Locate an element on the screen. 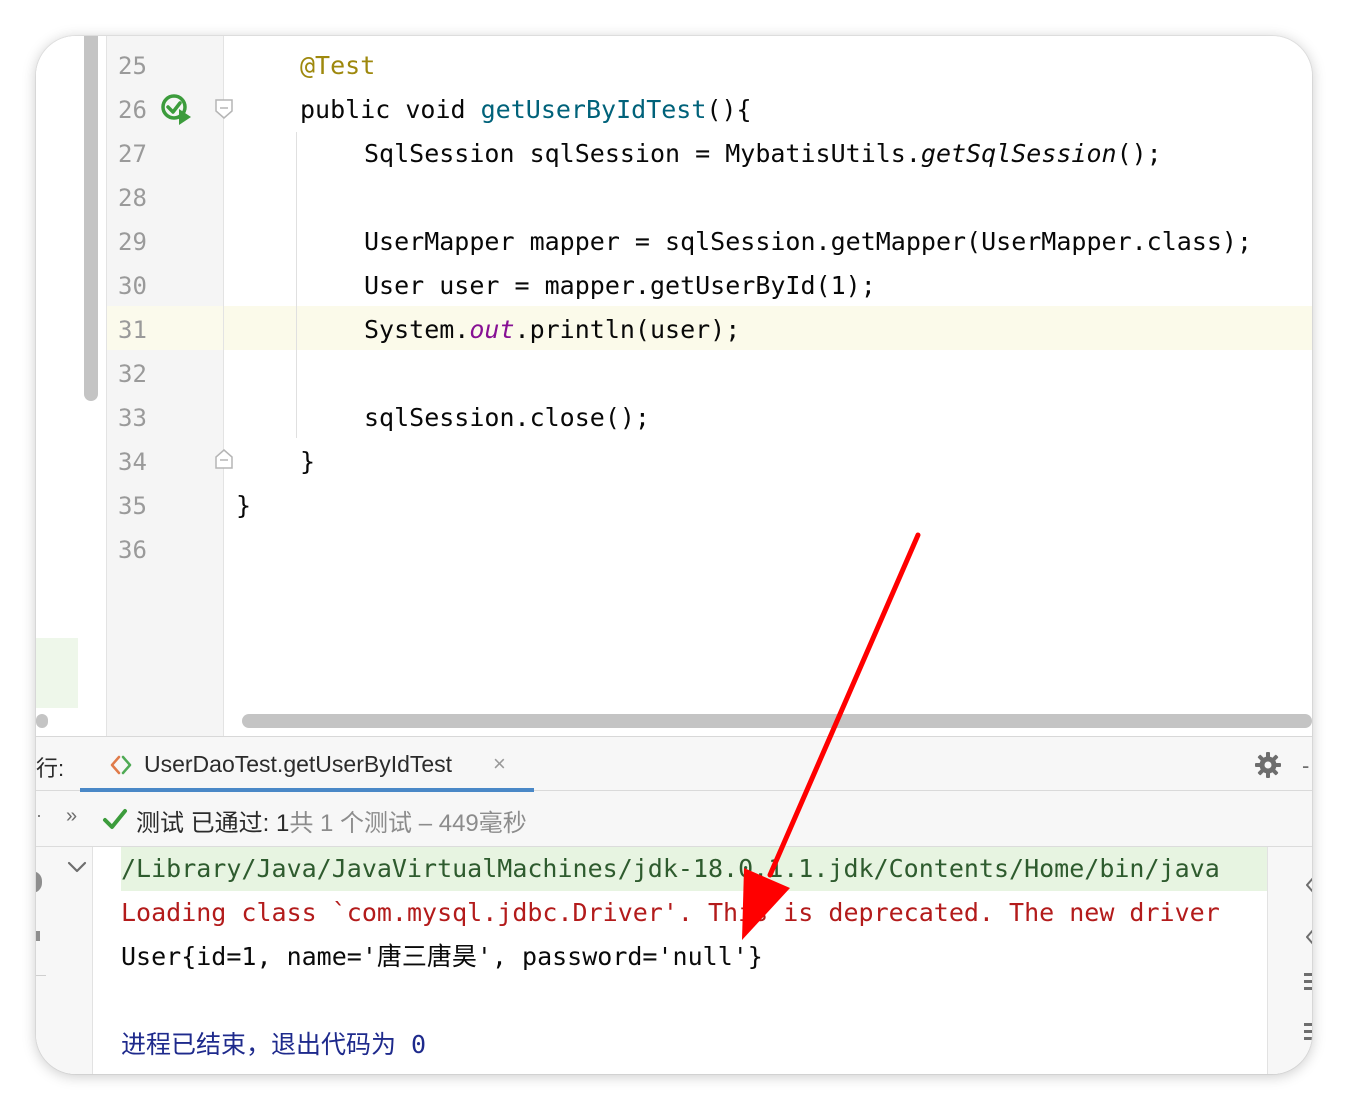 The image size is (1348, 1110). line-number: 25 is located at coordinates (132, 66).